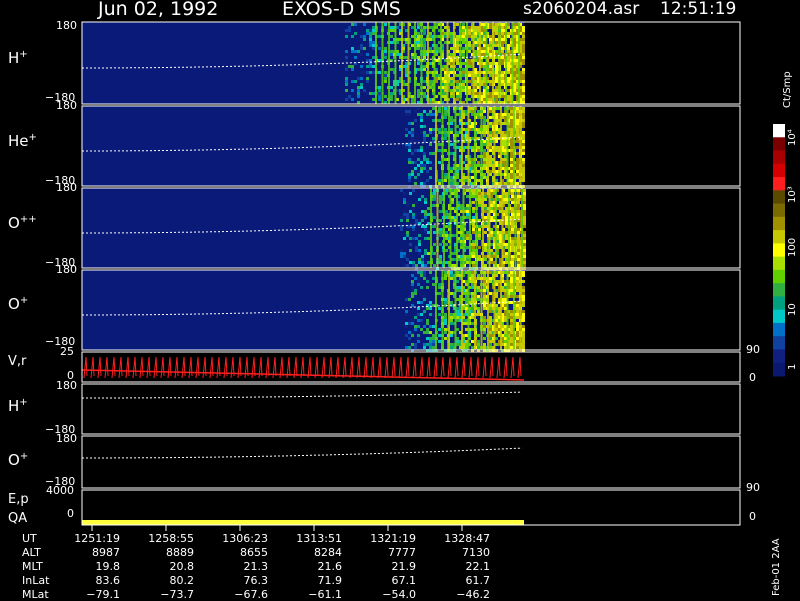 The width and height of the screenshot is (800, 601). What do you see at coordinates (330, 580) in the screenshot?
I see `table-cell: 71.9` at bounding box center [330, 580].